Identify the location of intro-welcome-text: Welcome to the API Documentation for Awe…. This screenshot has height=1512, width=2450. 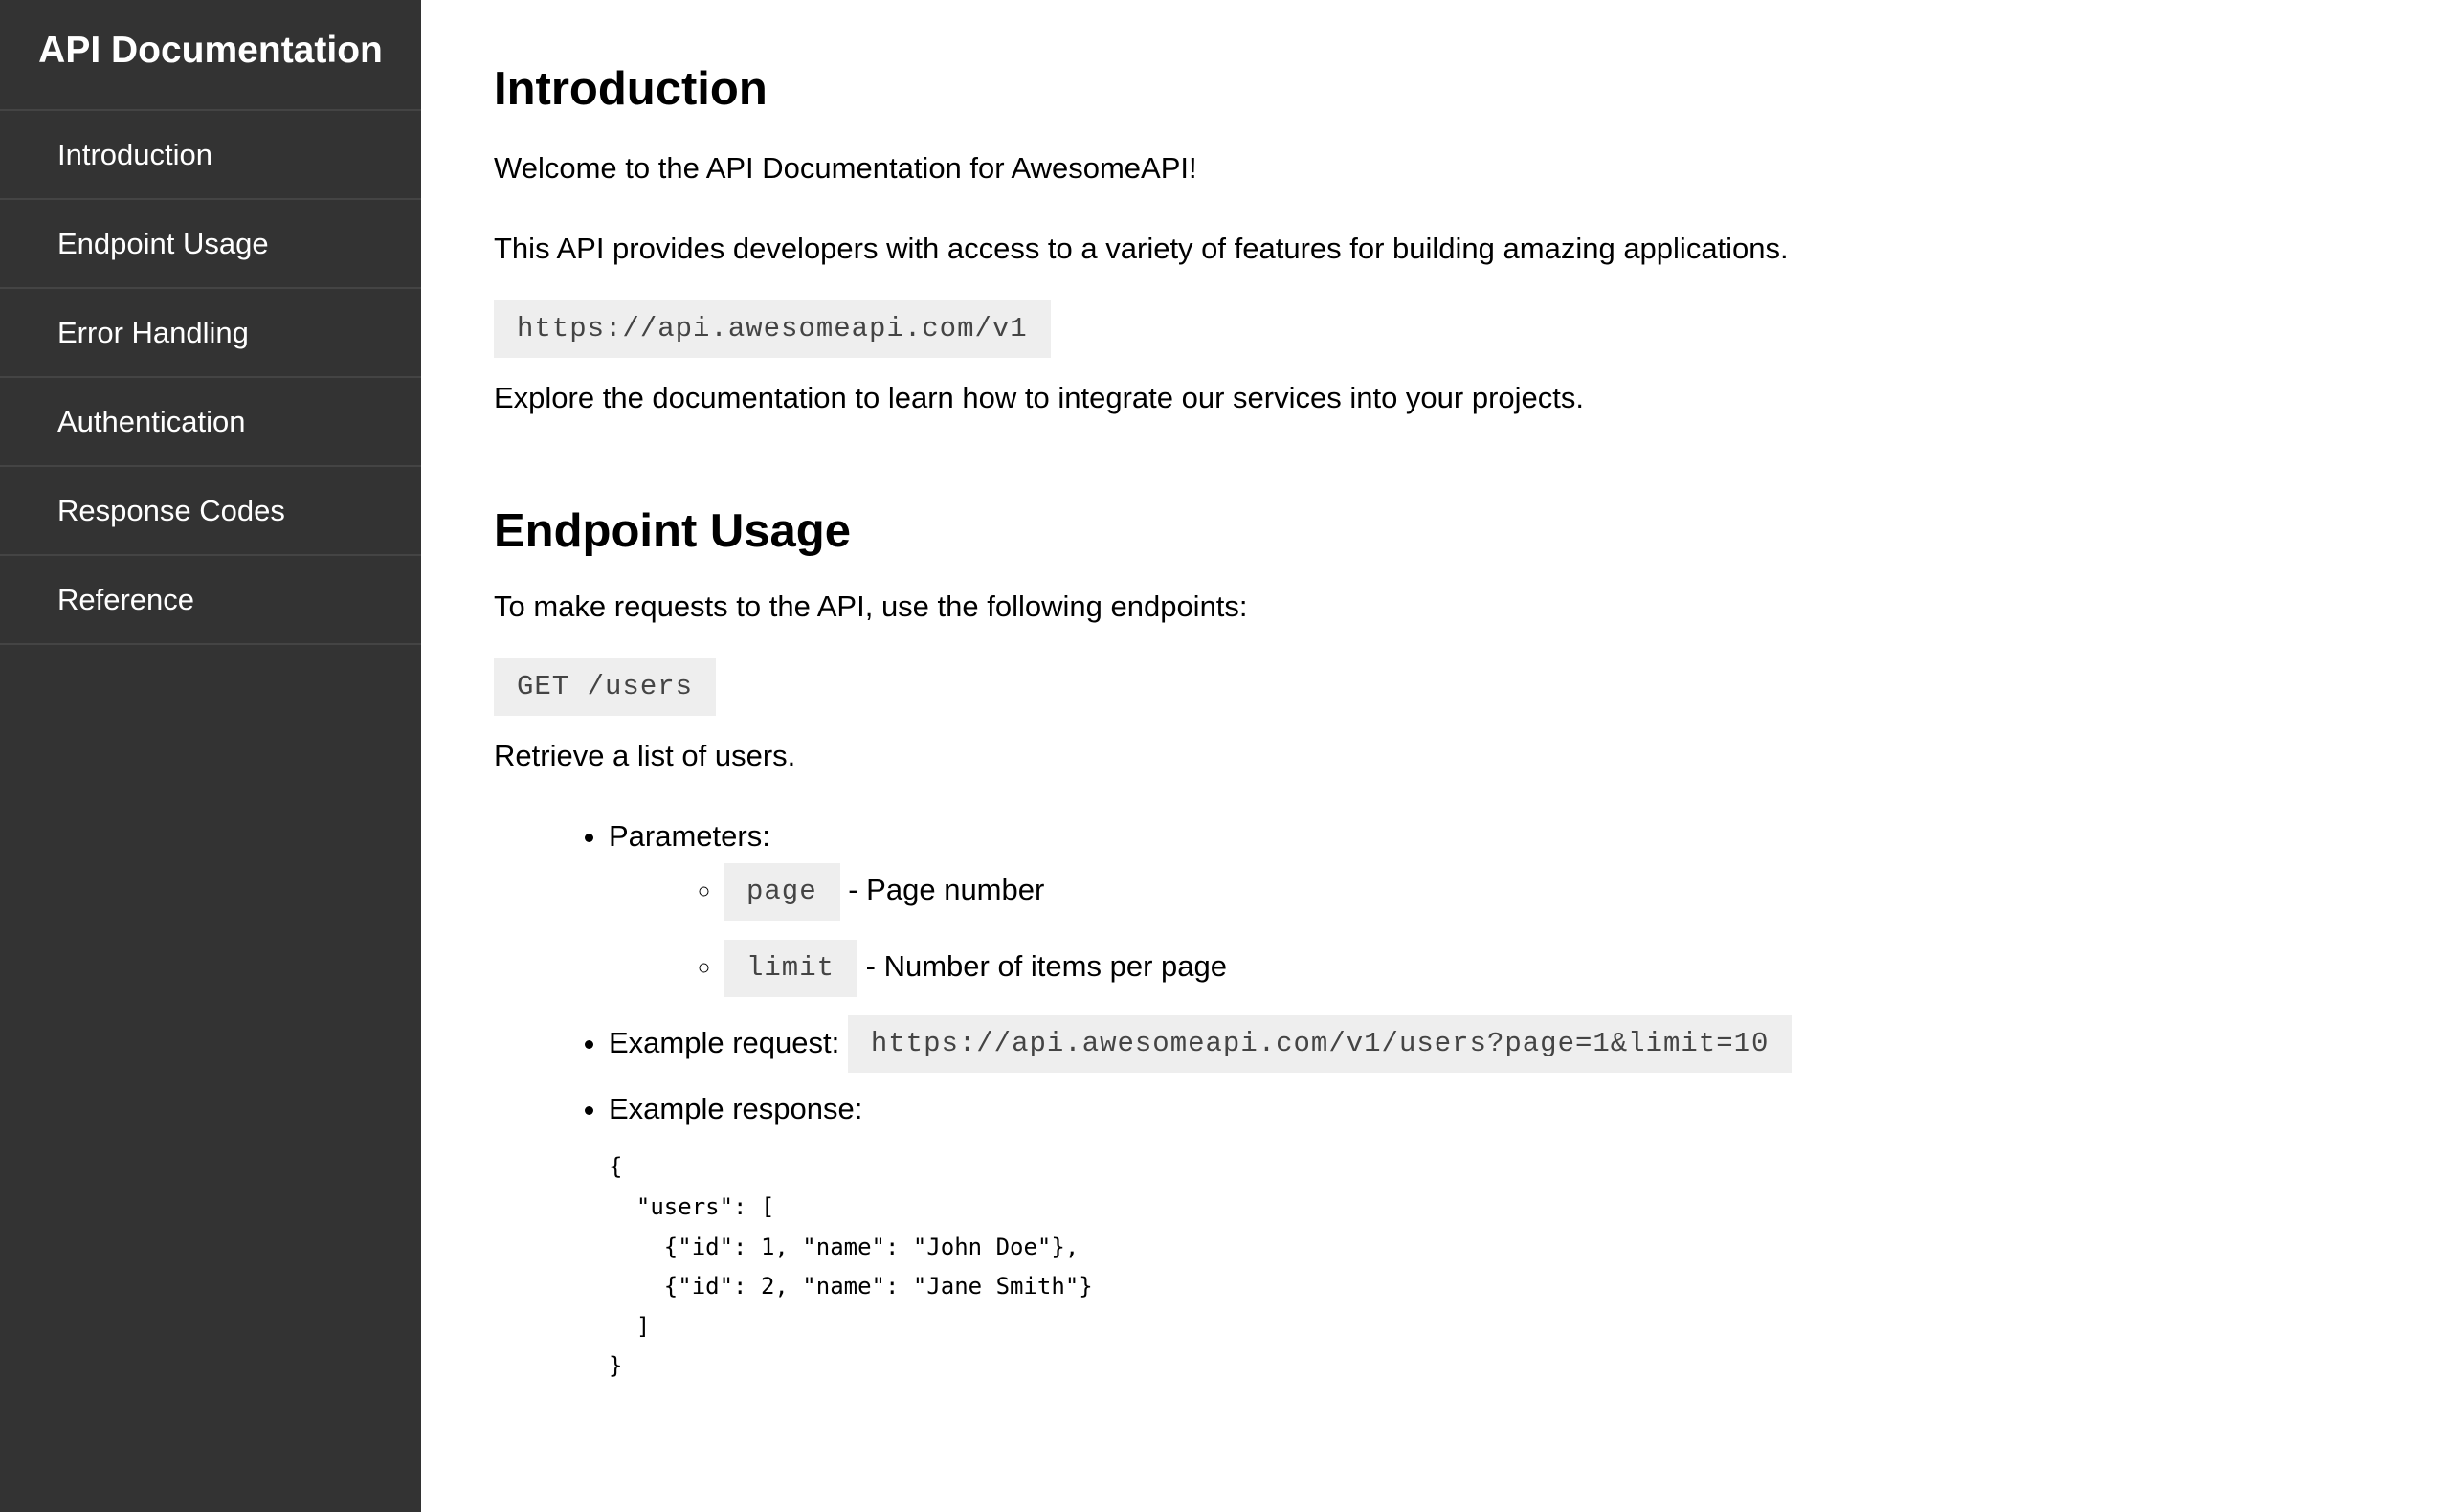
(846, 168).